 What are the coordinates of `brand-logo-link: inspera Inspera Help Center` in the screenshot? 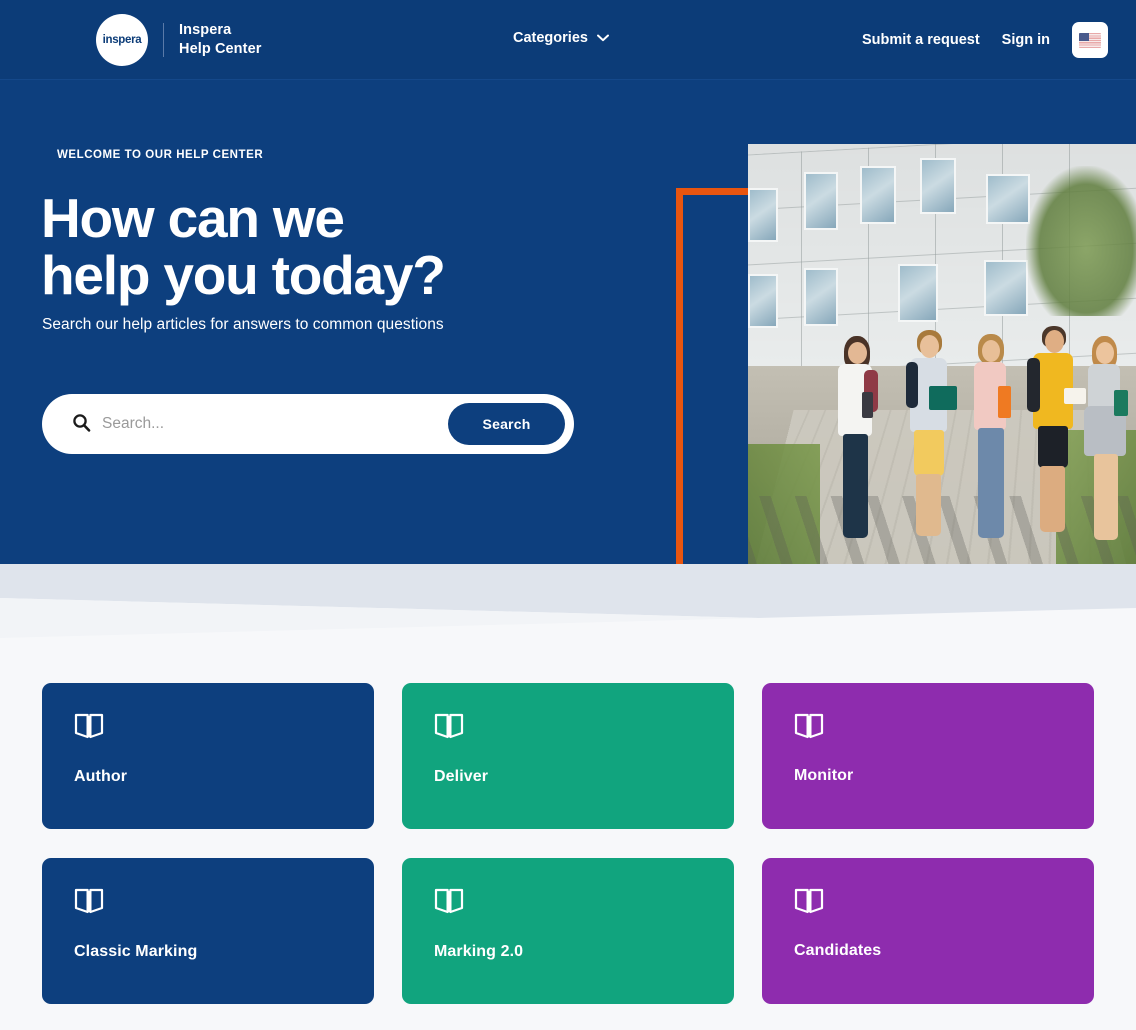 It's located at (178, 40).